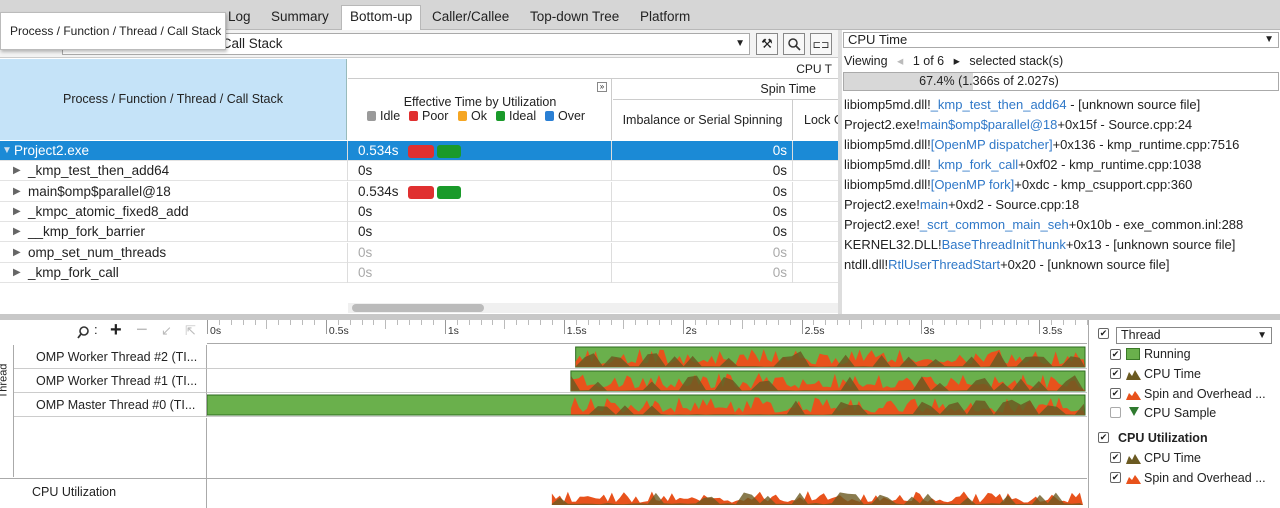 The image size is (1280, 508). Describe the element at coordinates (413, 116) in the screenshot. I see `poor-swatch-icon` at that location.